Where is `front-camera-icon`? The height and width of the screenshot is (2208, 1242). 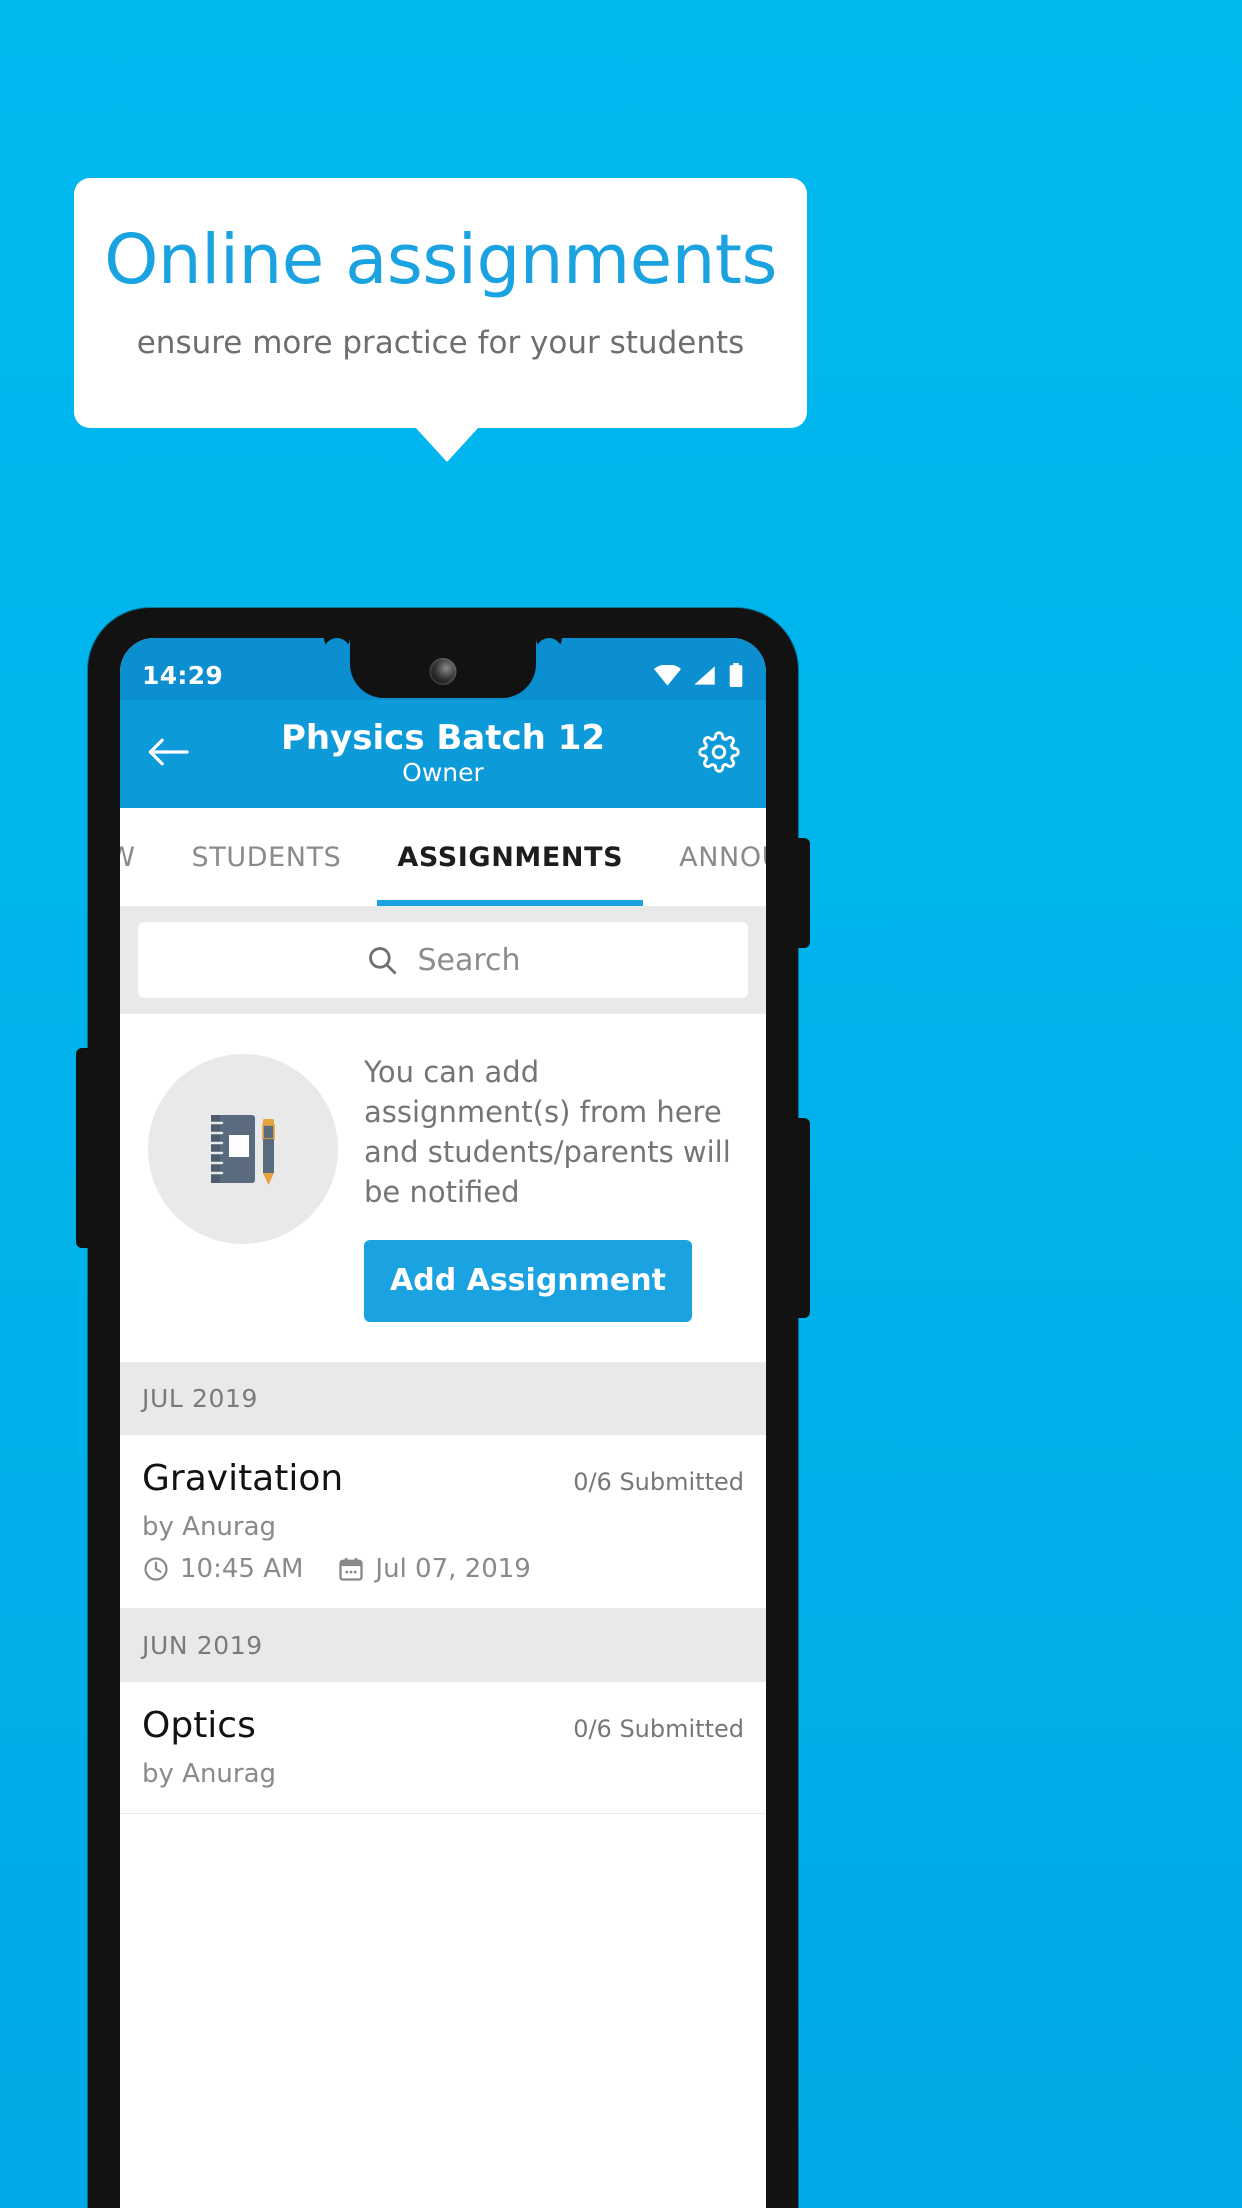 front-camera-icon is located at coordinates (443, 671).